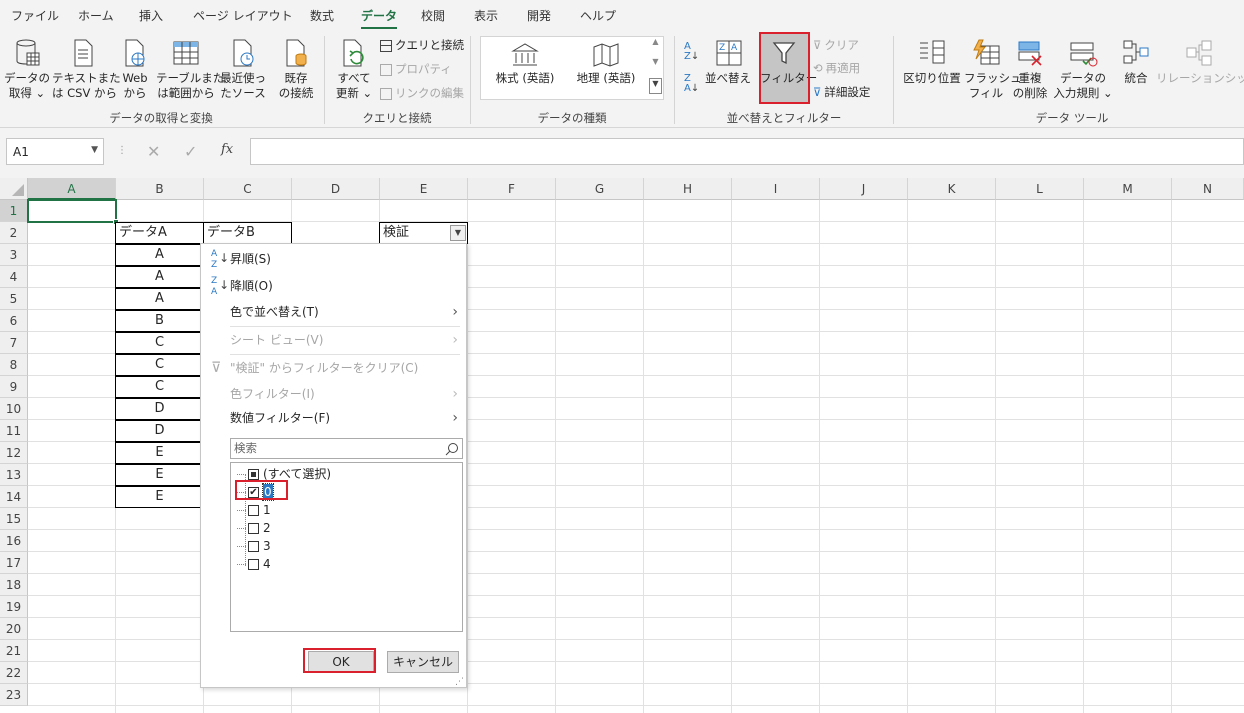 Image resolution: width=1244 pixels, height=713 pixels. What do you see at coordinates (422, 93) in the screenshot?
I see `edit-links-button: リンクの編集` at bounding box center [422, 93].